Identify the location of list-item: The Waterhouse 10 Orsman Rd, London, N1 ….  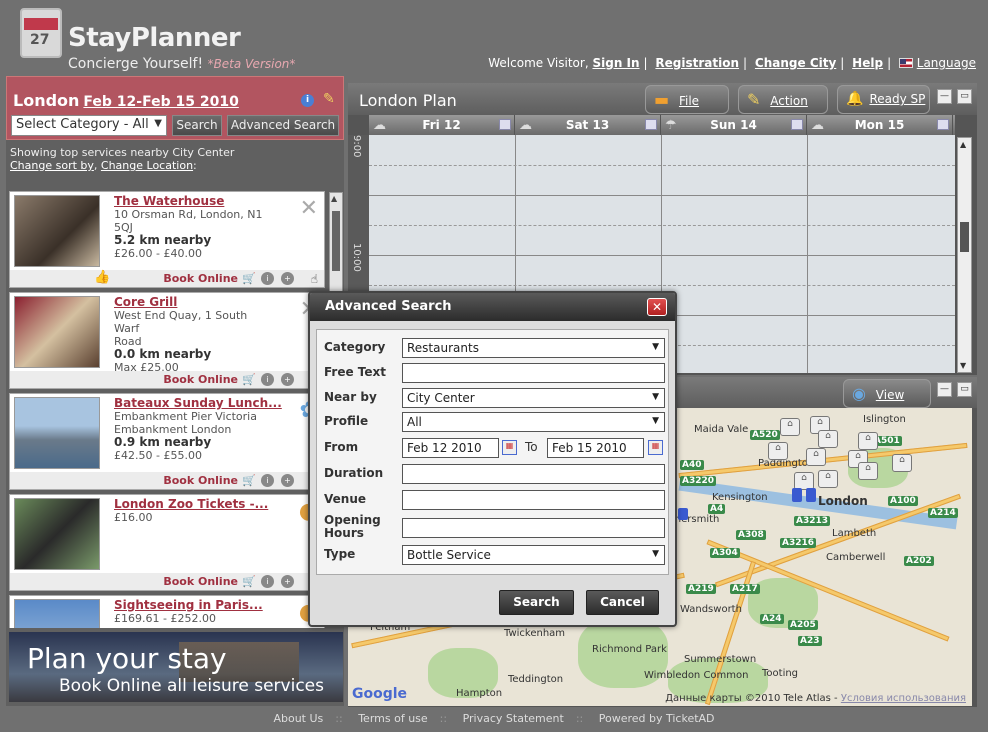
(167, 239).